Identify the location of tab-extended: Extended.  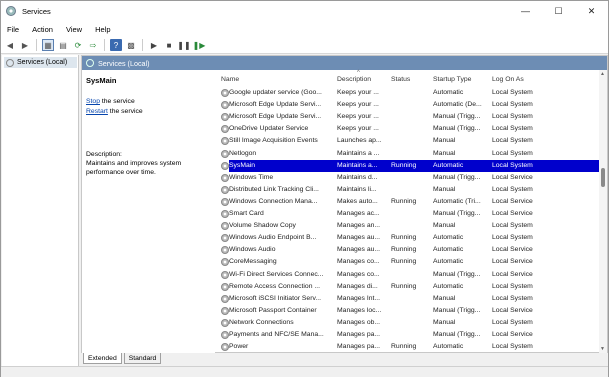
(102, 358).